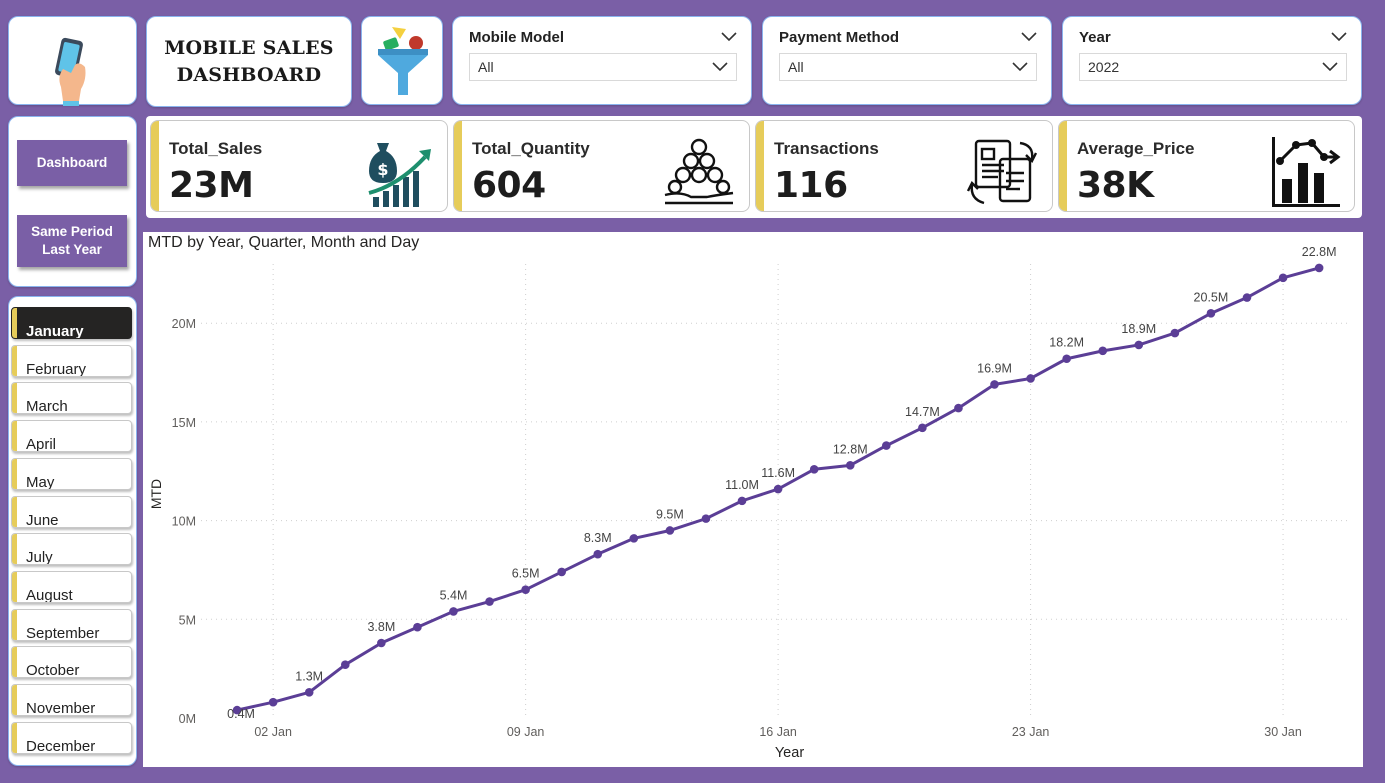 The width and height of the screenshot is (1385, 783). What do you see at coordinates (509, 185) in the screenshot?
I see `kpi-value: 604` at bounding box center [509, 185].